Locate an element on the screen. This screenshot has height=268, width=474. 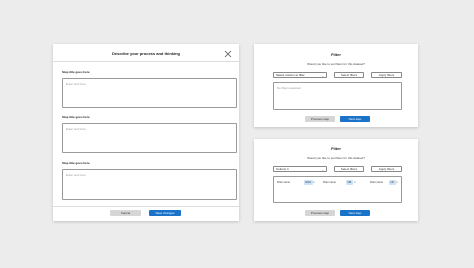
footer-divider is located at coordinates (146, 206).